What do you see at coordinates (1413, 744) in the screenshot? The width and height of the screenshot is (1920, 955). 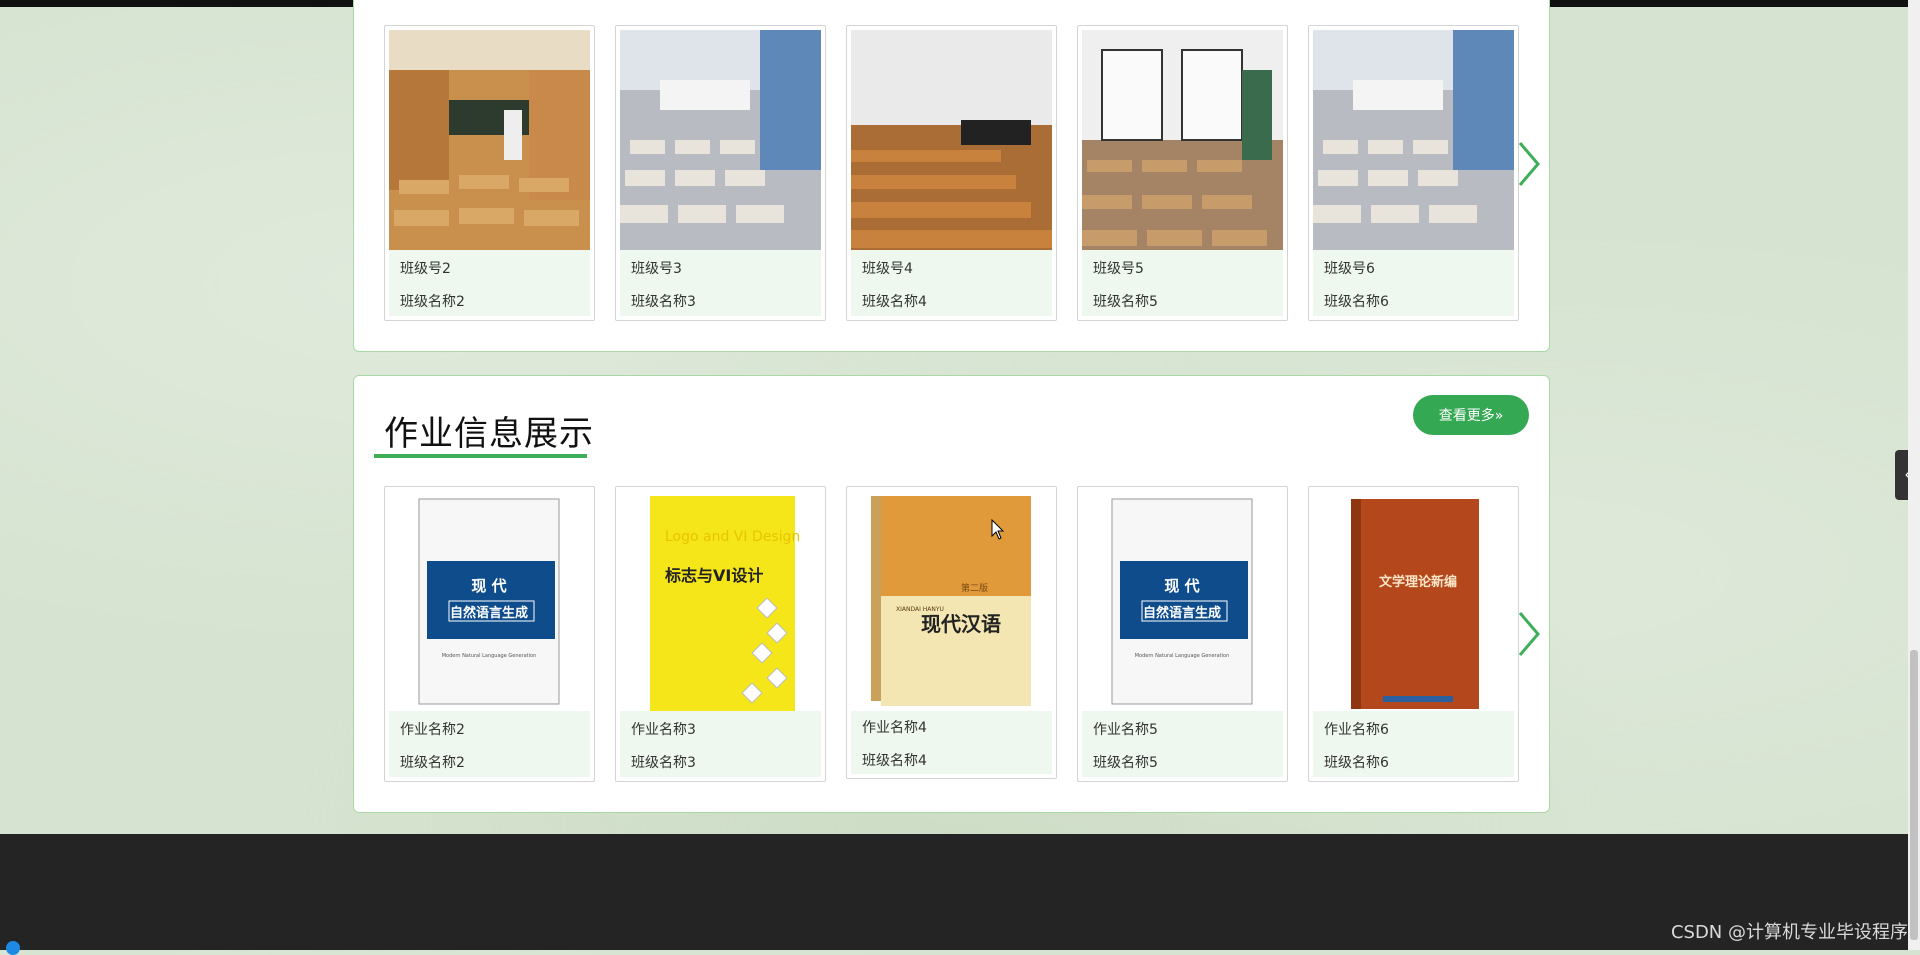 I see `homework-card-info: 作业名称6 班级名称6` at bounding box center [1413, 744].